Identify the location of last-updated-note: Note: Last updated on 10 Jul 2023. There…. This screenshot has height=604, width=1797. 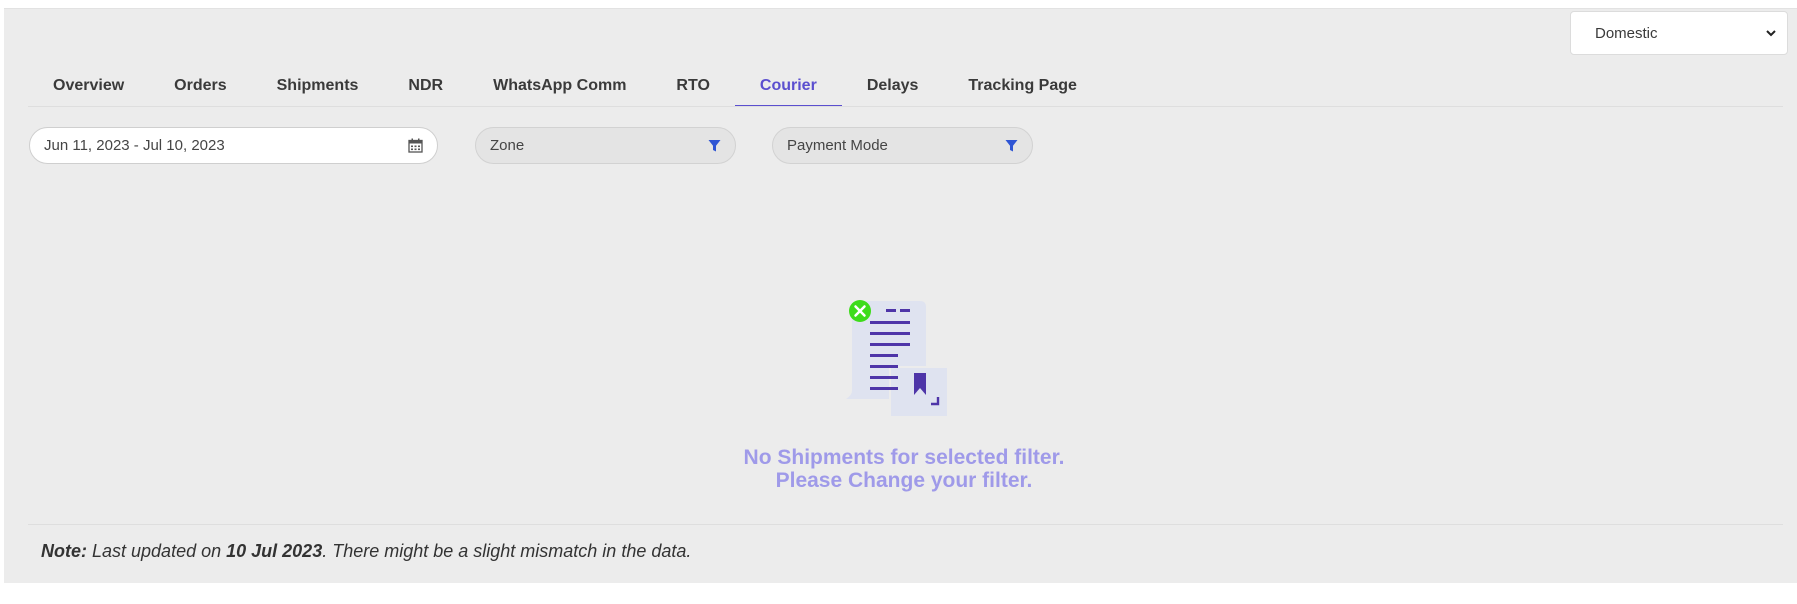
(366, 551).